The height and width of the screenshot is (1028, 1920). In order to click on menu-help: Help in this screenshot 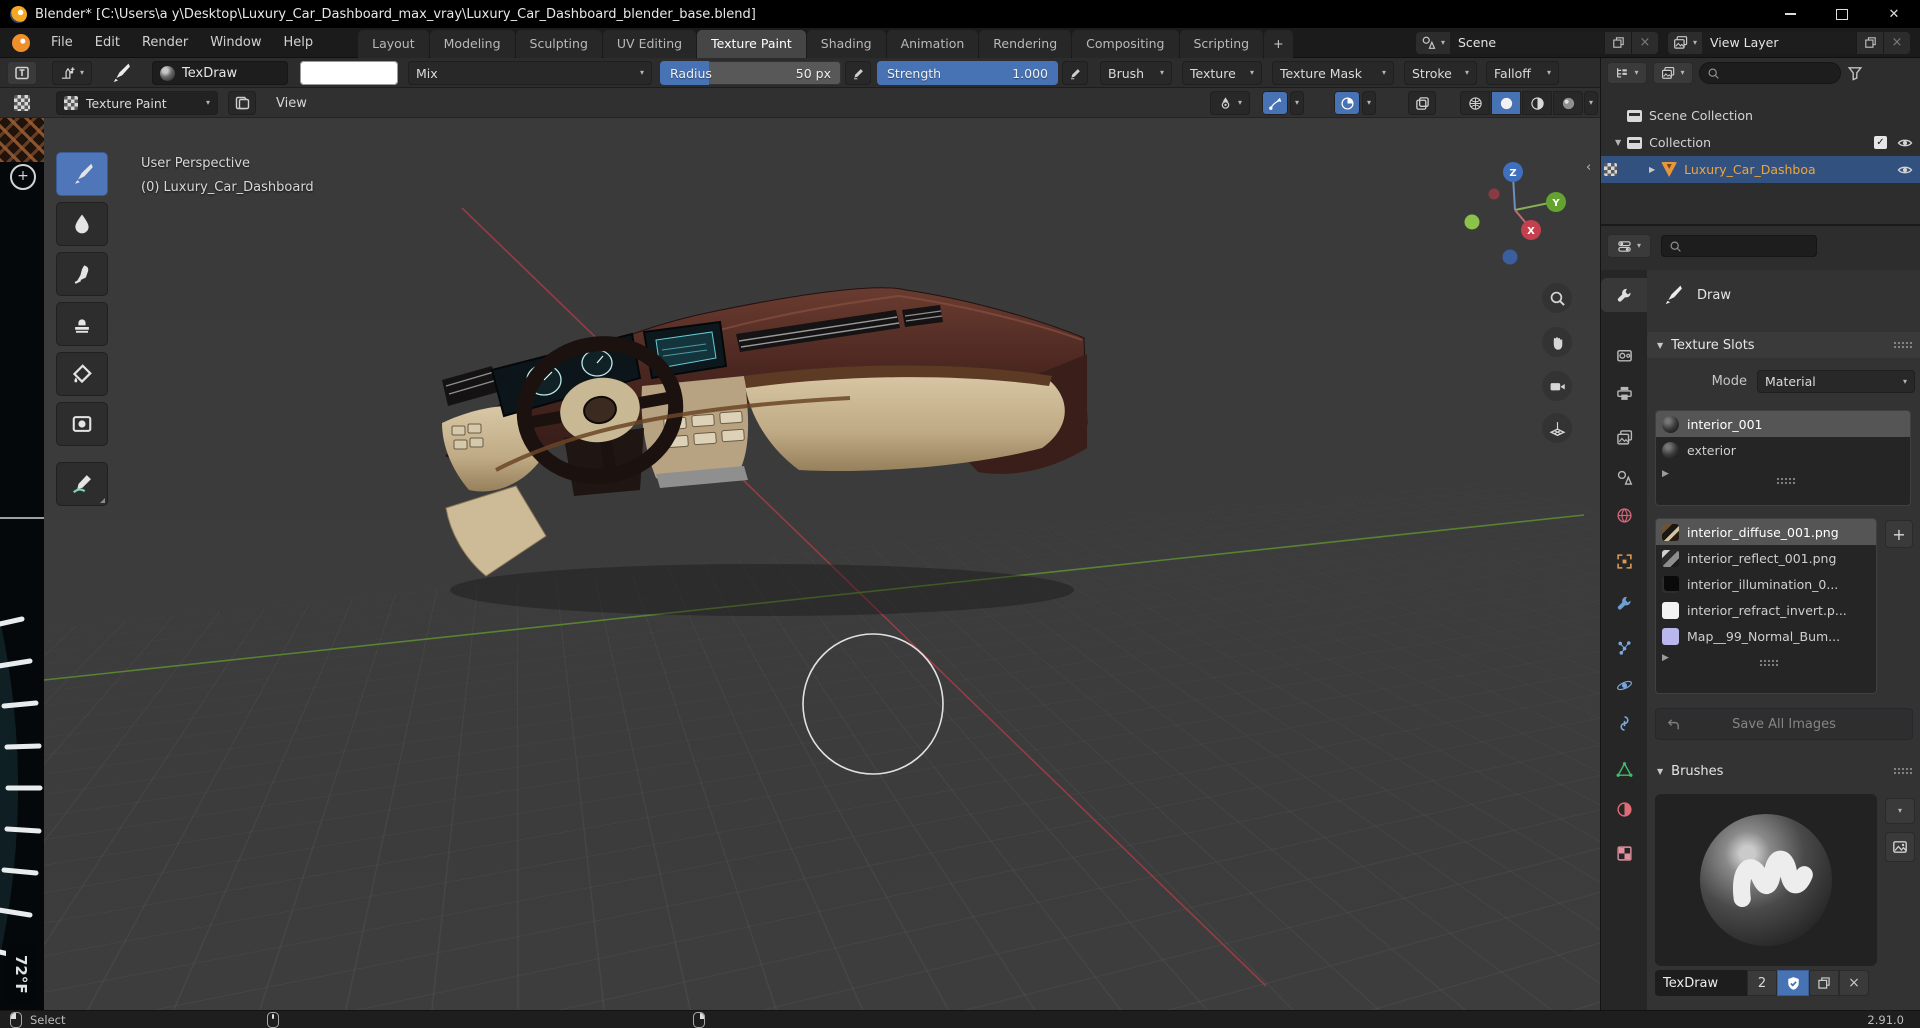, I will do `click(299, 42)`.